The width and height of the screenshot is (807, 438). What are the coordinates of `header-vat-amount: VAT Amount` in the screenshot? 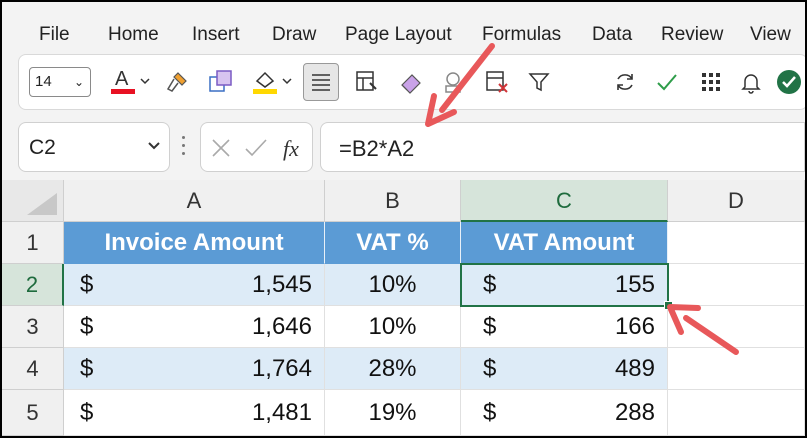 It's located at (564, 242).